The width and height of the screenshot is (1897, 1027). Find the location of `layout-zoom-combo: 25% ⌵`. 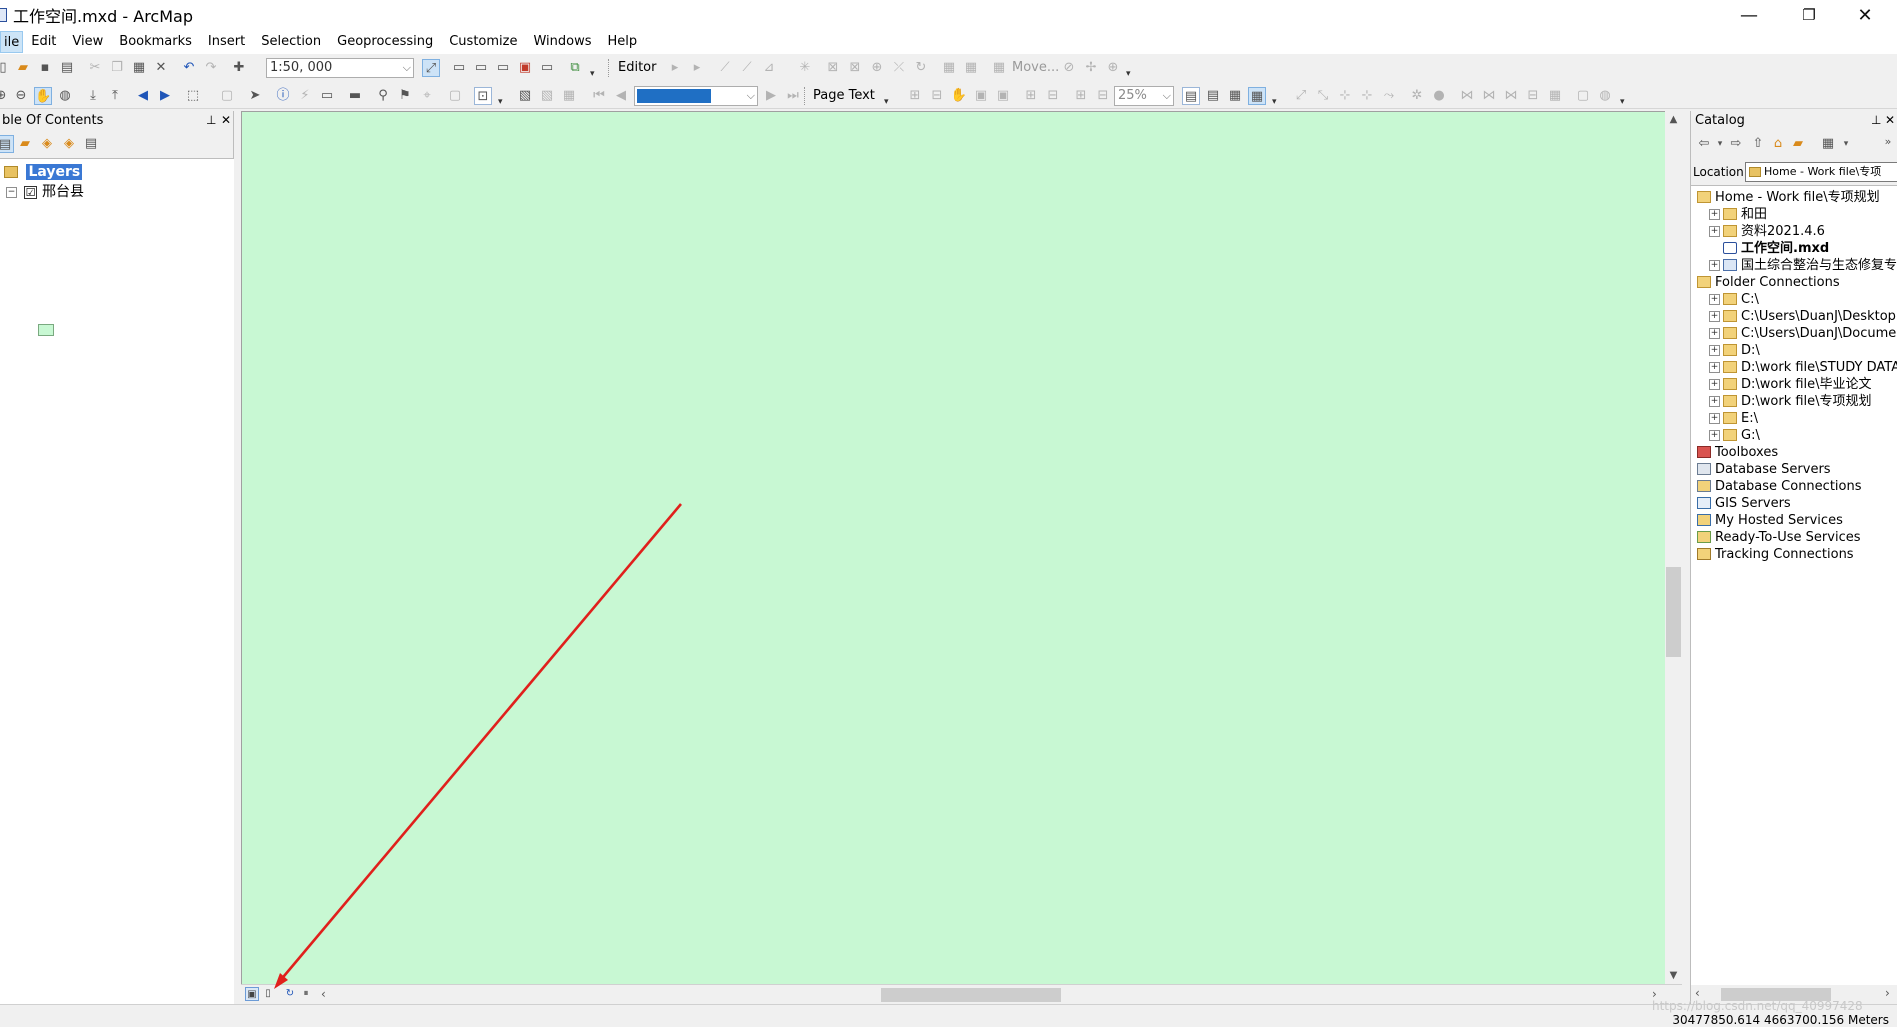

layout-zoom-combo: 25% ⌵ is located at coordinates (1144, 96).